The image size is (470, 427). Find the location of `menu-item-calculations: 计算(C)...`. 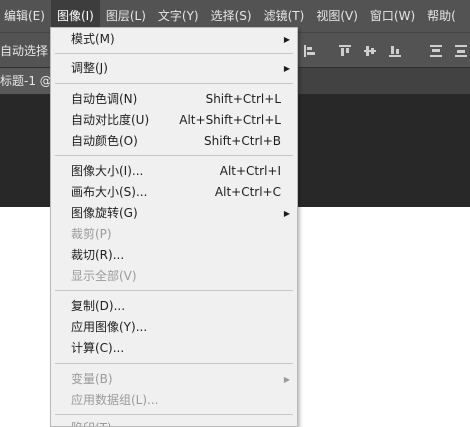

menu-item-calculations: 计算(C)... is located at coordinates (174, 348).